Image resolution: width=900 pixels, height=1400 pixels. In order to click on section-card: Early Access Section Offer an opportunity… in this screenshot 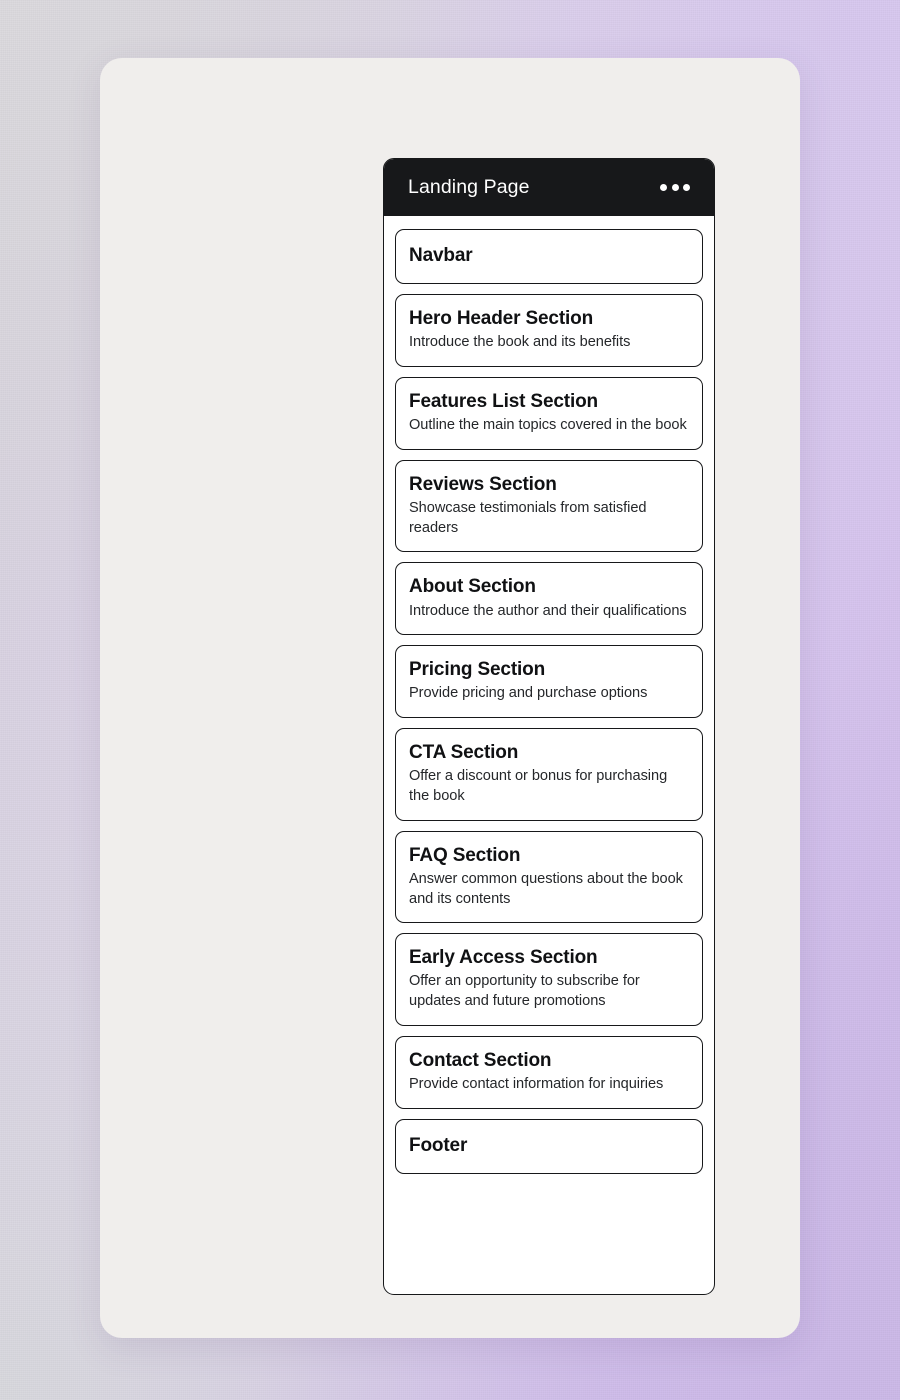, I will do `click(549, 979)`.